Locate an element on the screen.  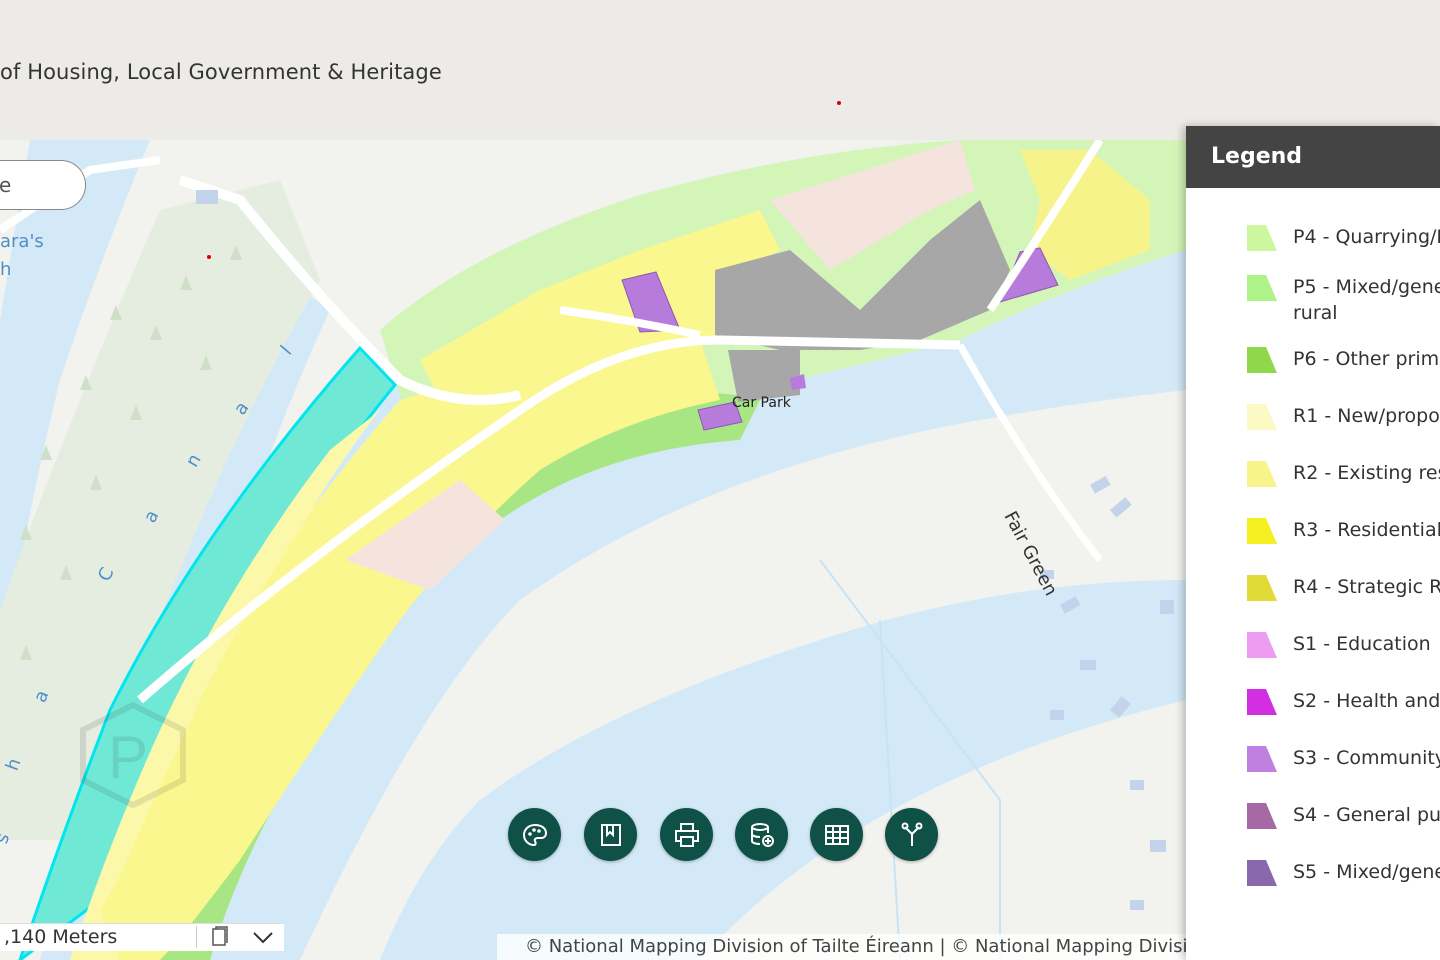
place-label-line1: ara's is located at coordinates (22, 241).